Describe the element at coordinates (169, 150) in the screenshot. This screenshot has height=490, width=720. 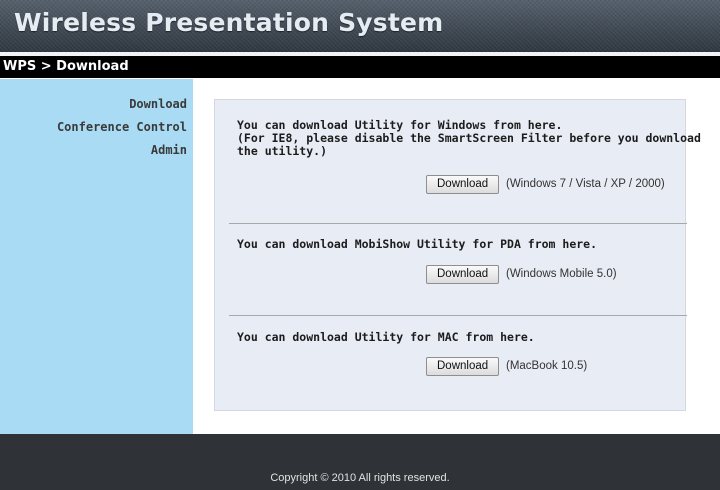
I see `sidebar-item-admin: Admin` at that location.